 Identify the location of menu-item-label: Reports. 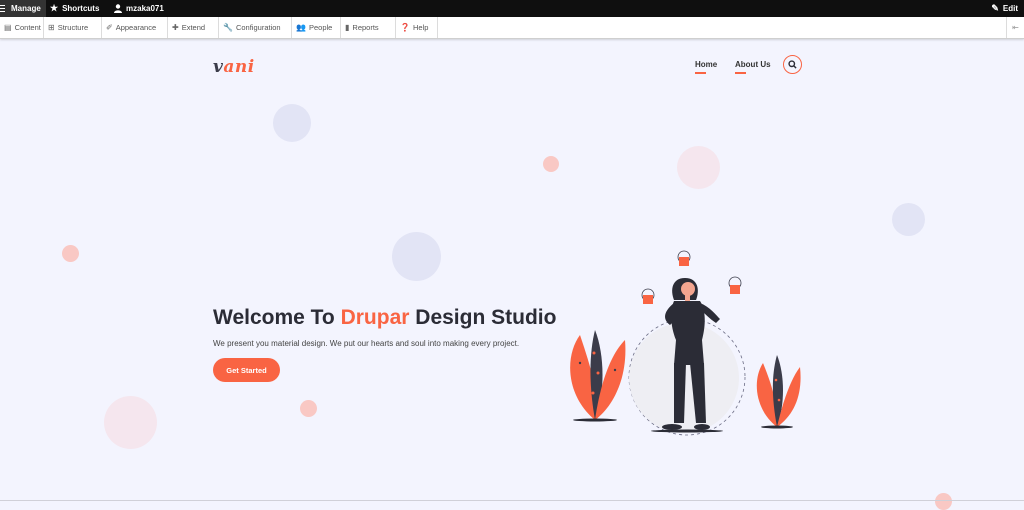
(365, 27).